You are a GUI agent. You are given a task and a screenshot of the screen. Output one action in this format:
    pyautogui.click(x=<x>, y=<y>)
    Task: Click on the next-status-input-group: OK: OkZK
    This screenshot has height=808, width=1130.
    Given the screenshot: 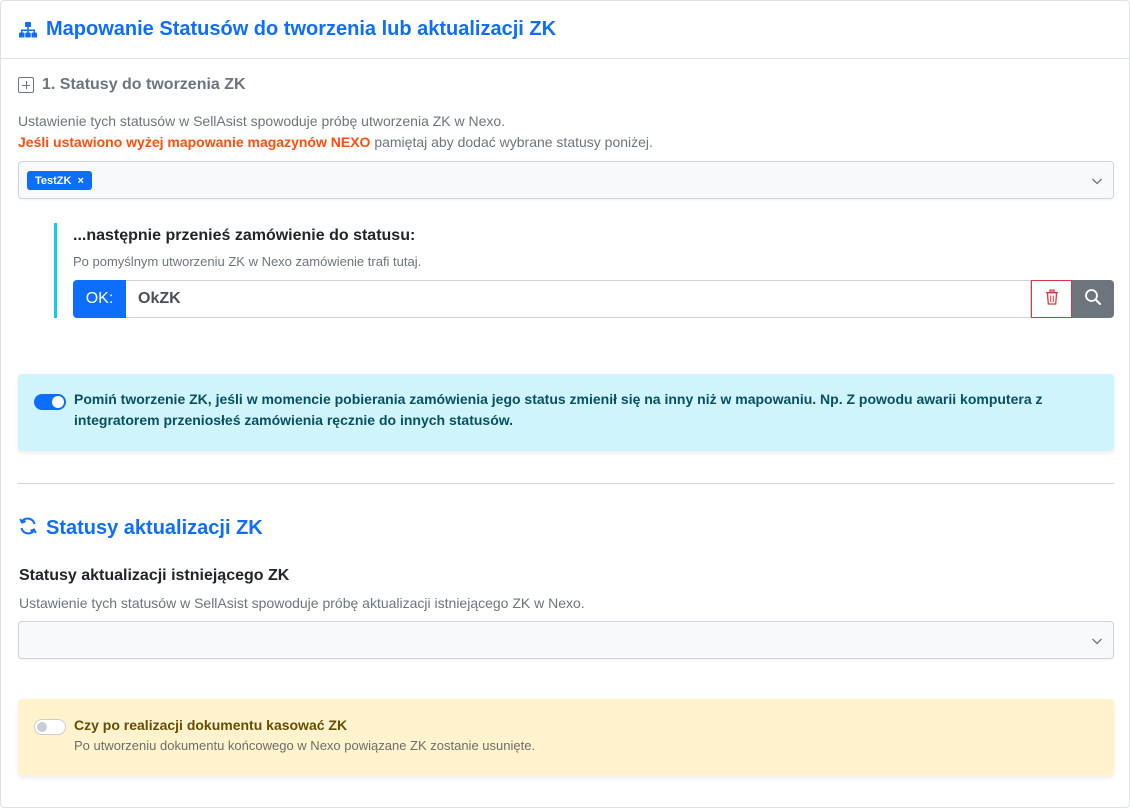 What is the action you would take?
    pyautogui.click(x=593, y=299)
    